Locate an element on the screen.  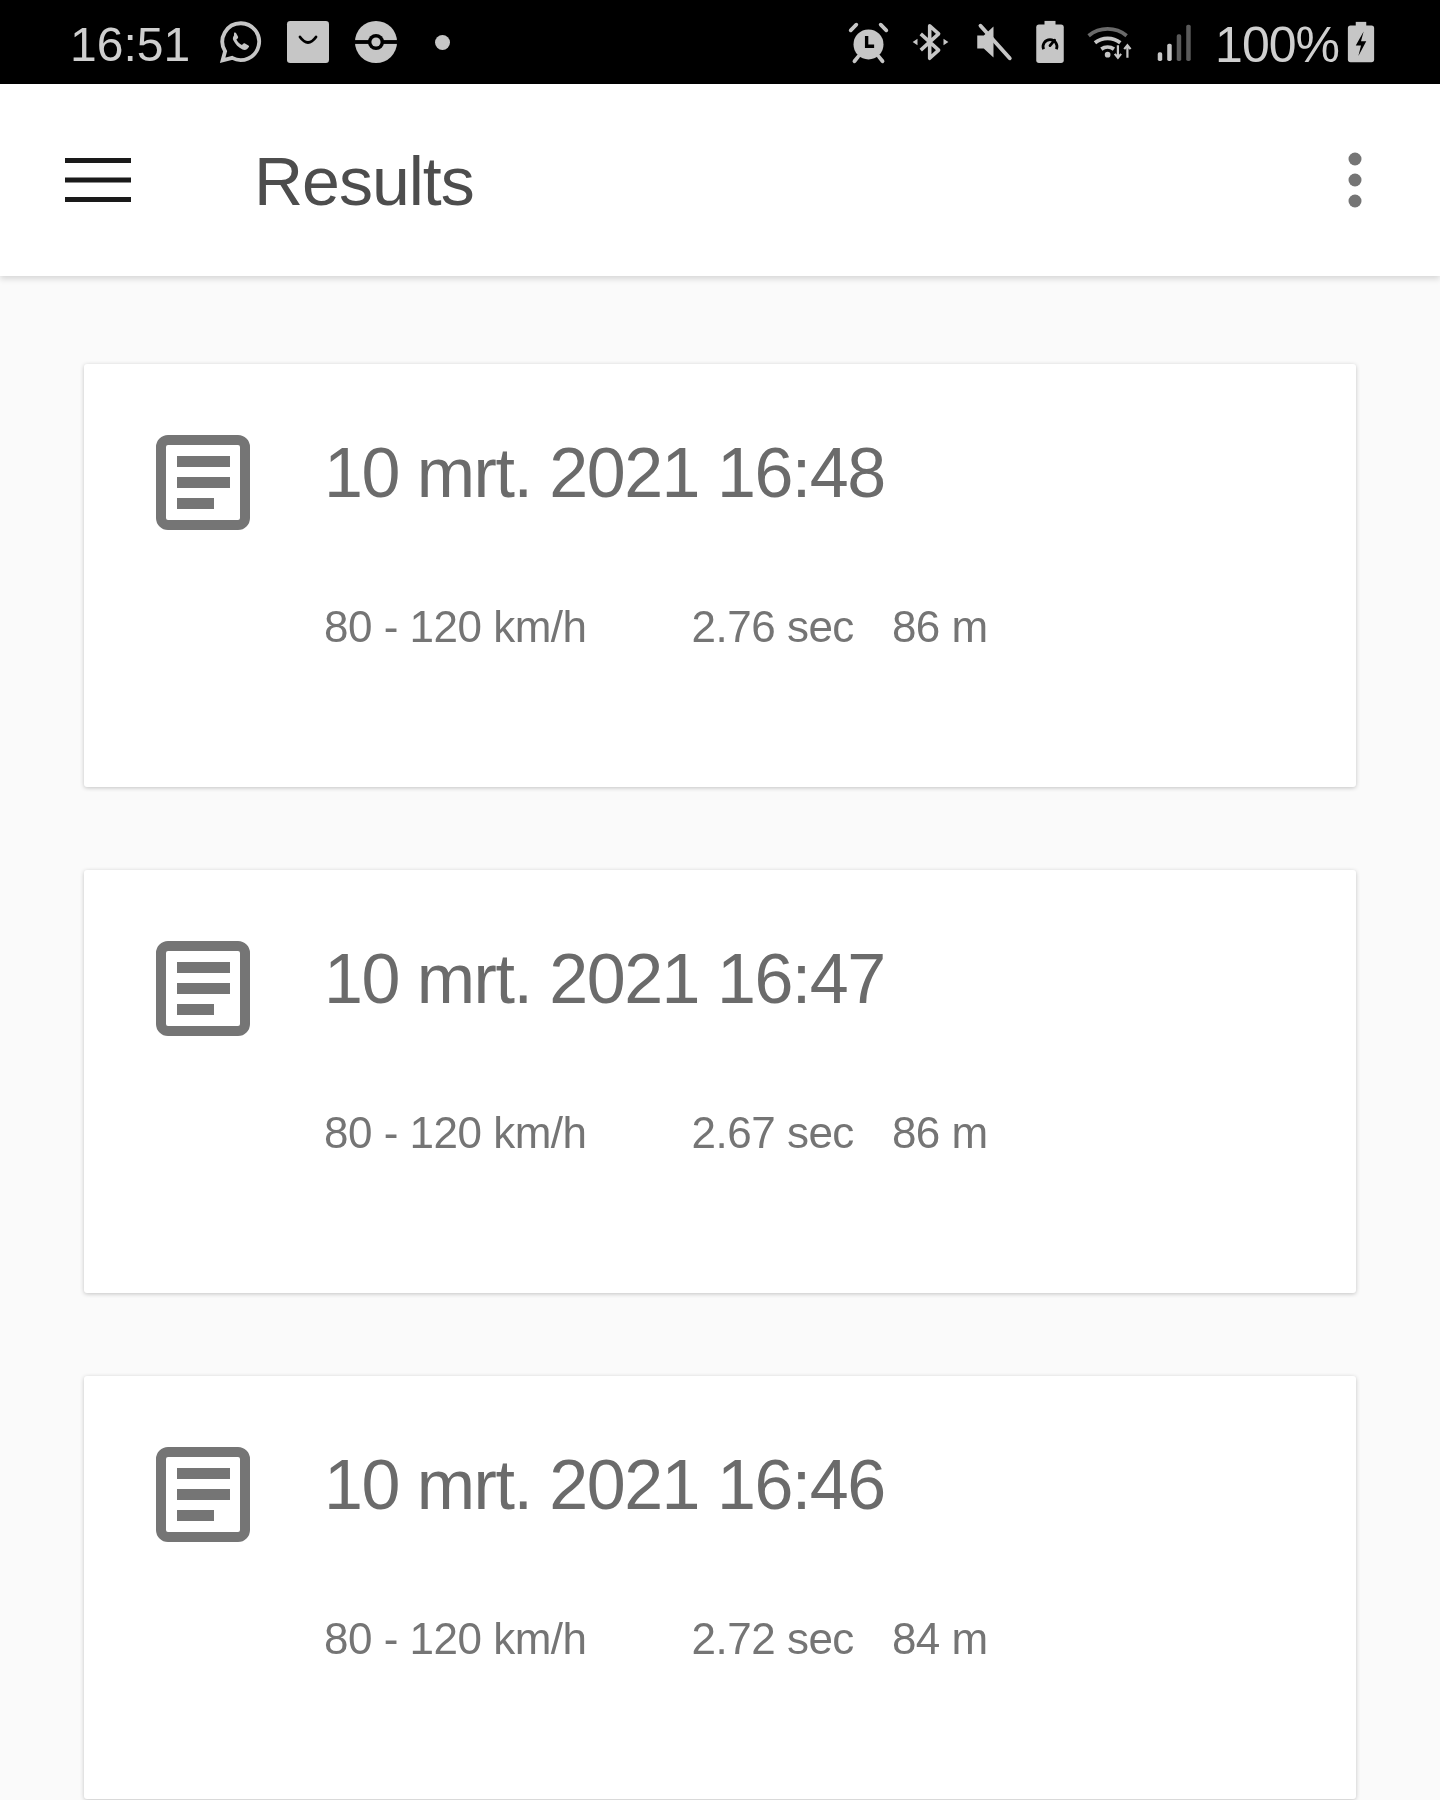
signal-bars-icon is located at coordinates (1175, 42).